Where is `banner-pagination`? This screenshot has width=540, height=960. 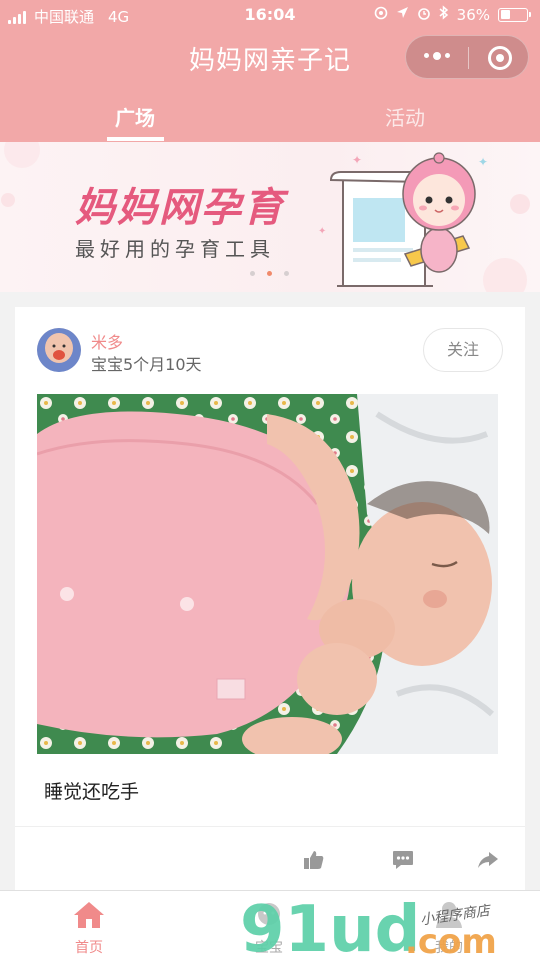
banner-pagination is located at coordinates (269, 273).